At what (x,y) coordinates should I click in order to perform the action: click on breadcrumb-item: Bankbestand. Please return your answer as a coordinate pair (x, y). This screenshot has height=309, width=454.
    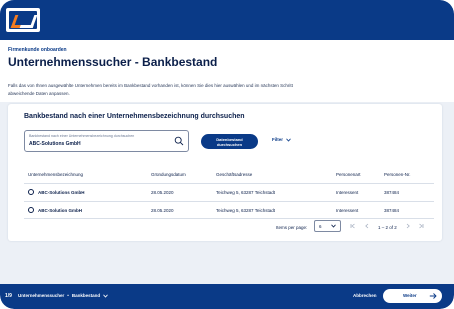
    Looking at the image, I should click on (86, 295).